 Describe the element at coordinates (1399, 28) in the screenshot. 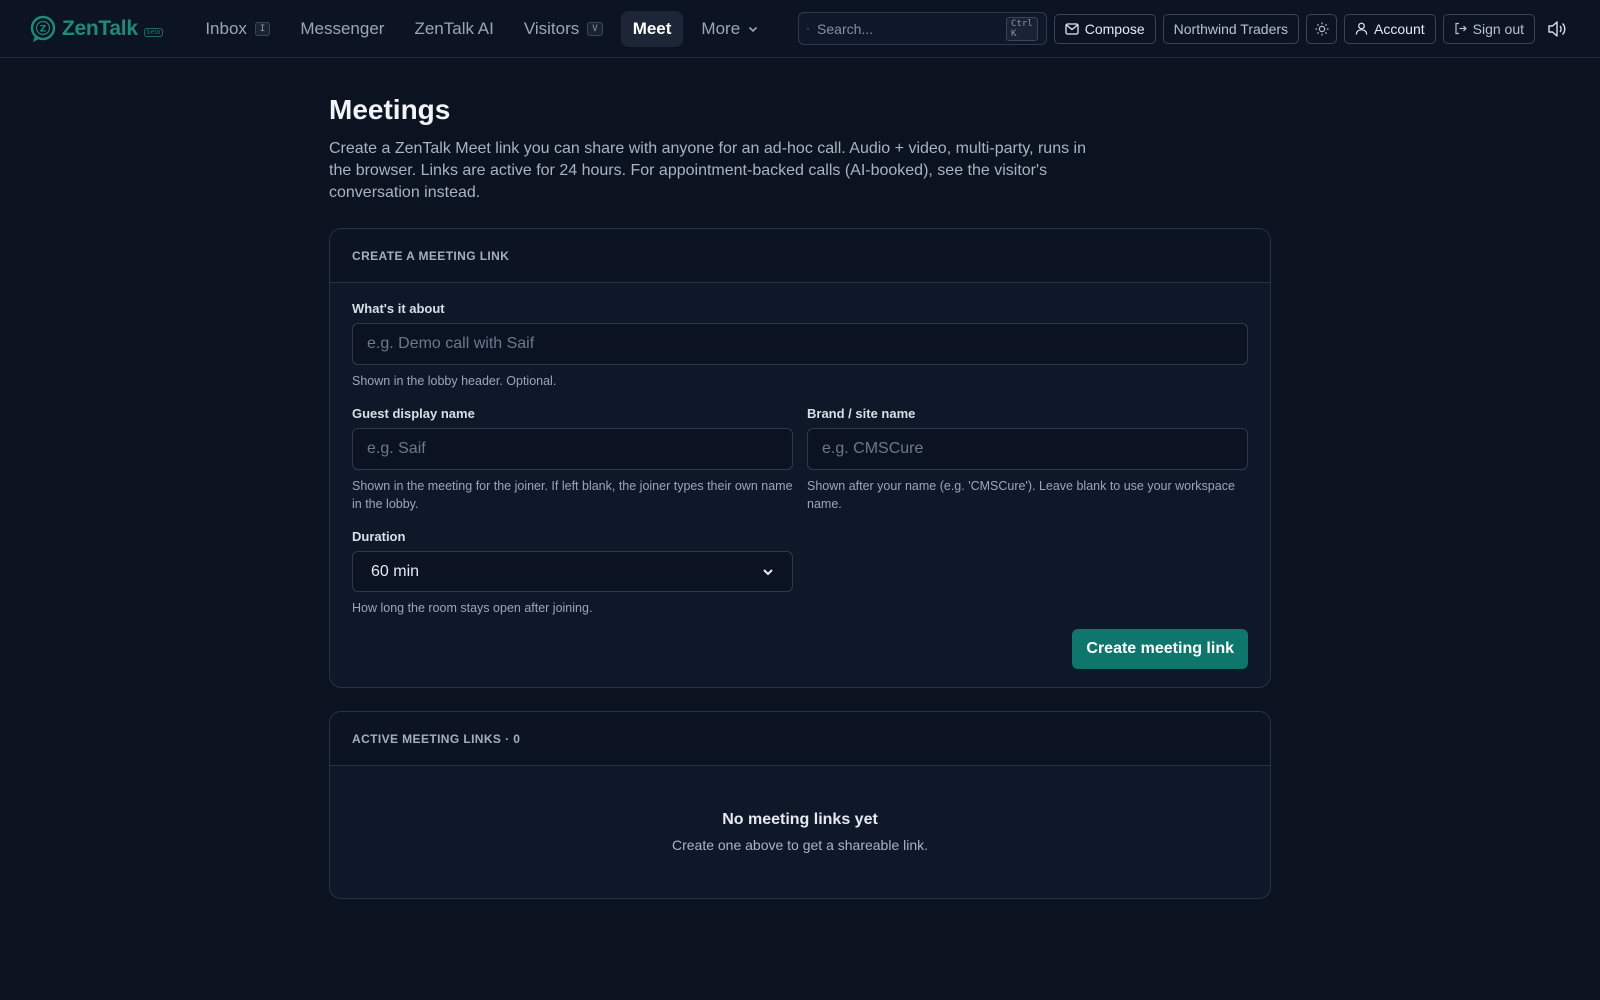

I see `account-label: Account` at that location.